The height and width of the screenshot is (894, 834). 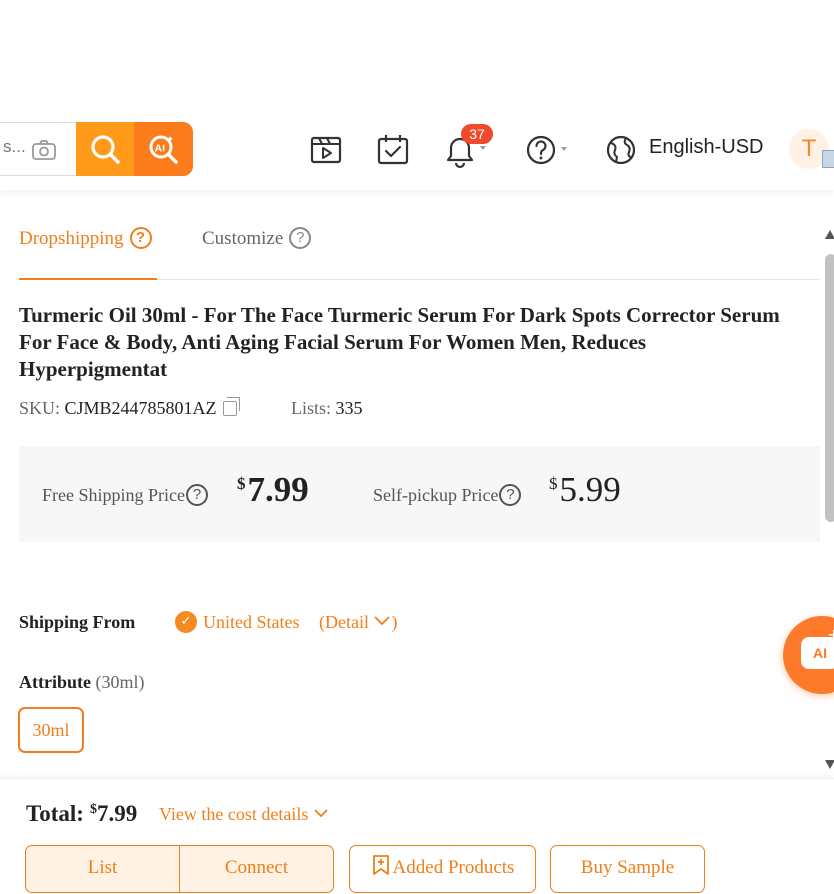 What do you see at coordinates (244, 814) in the screenshot?
I see `cost-details-link: View the cost details` at bounding box center [244, 814].